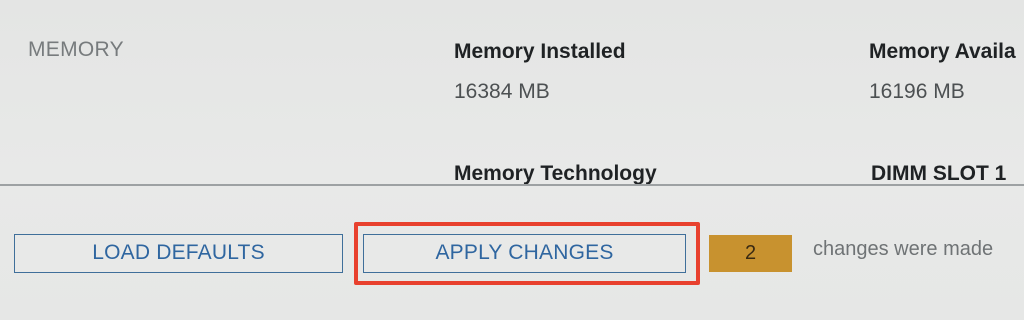 This screenshot has width=1024, height=320. I want to click on changes-count-badge: 2, so click(750, 253).